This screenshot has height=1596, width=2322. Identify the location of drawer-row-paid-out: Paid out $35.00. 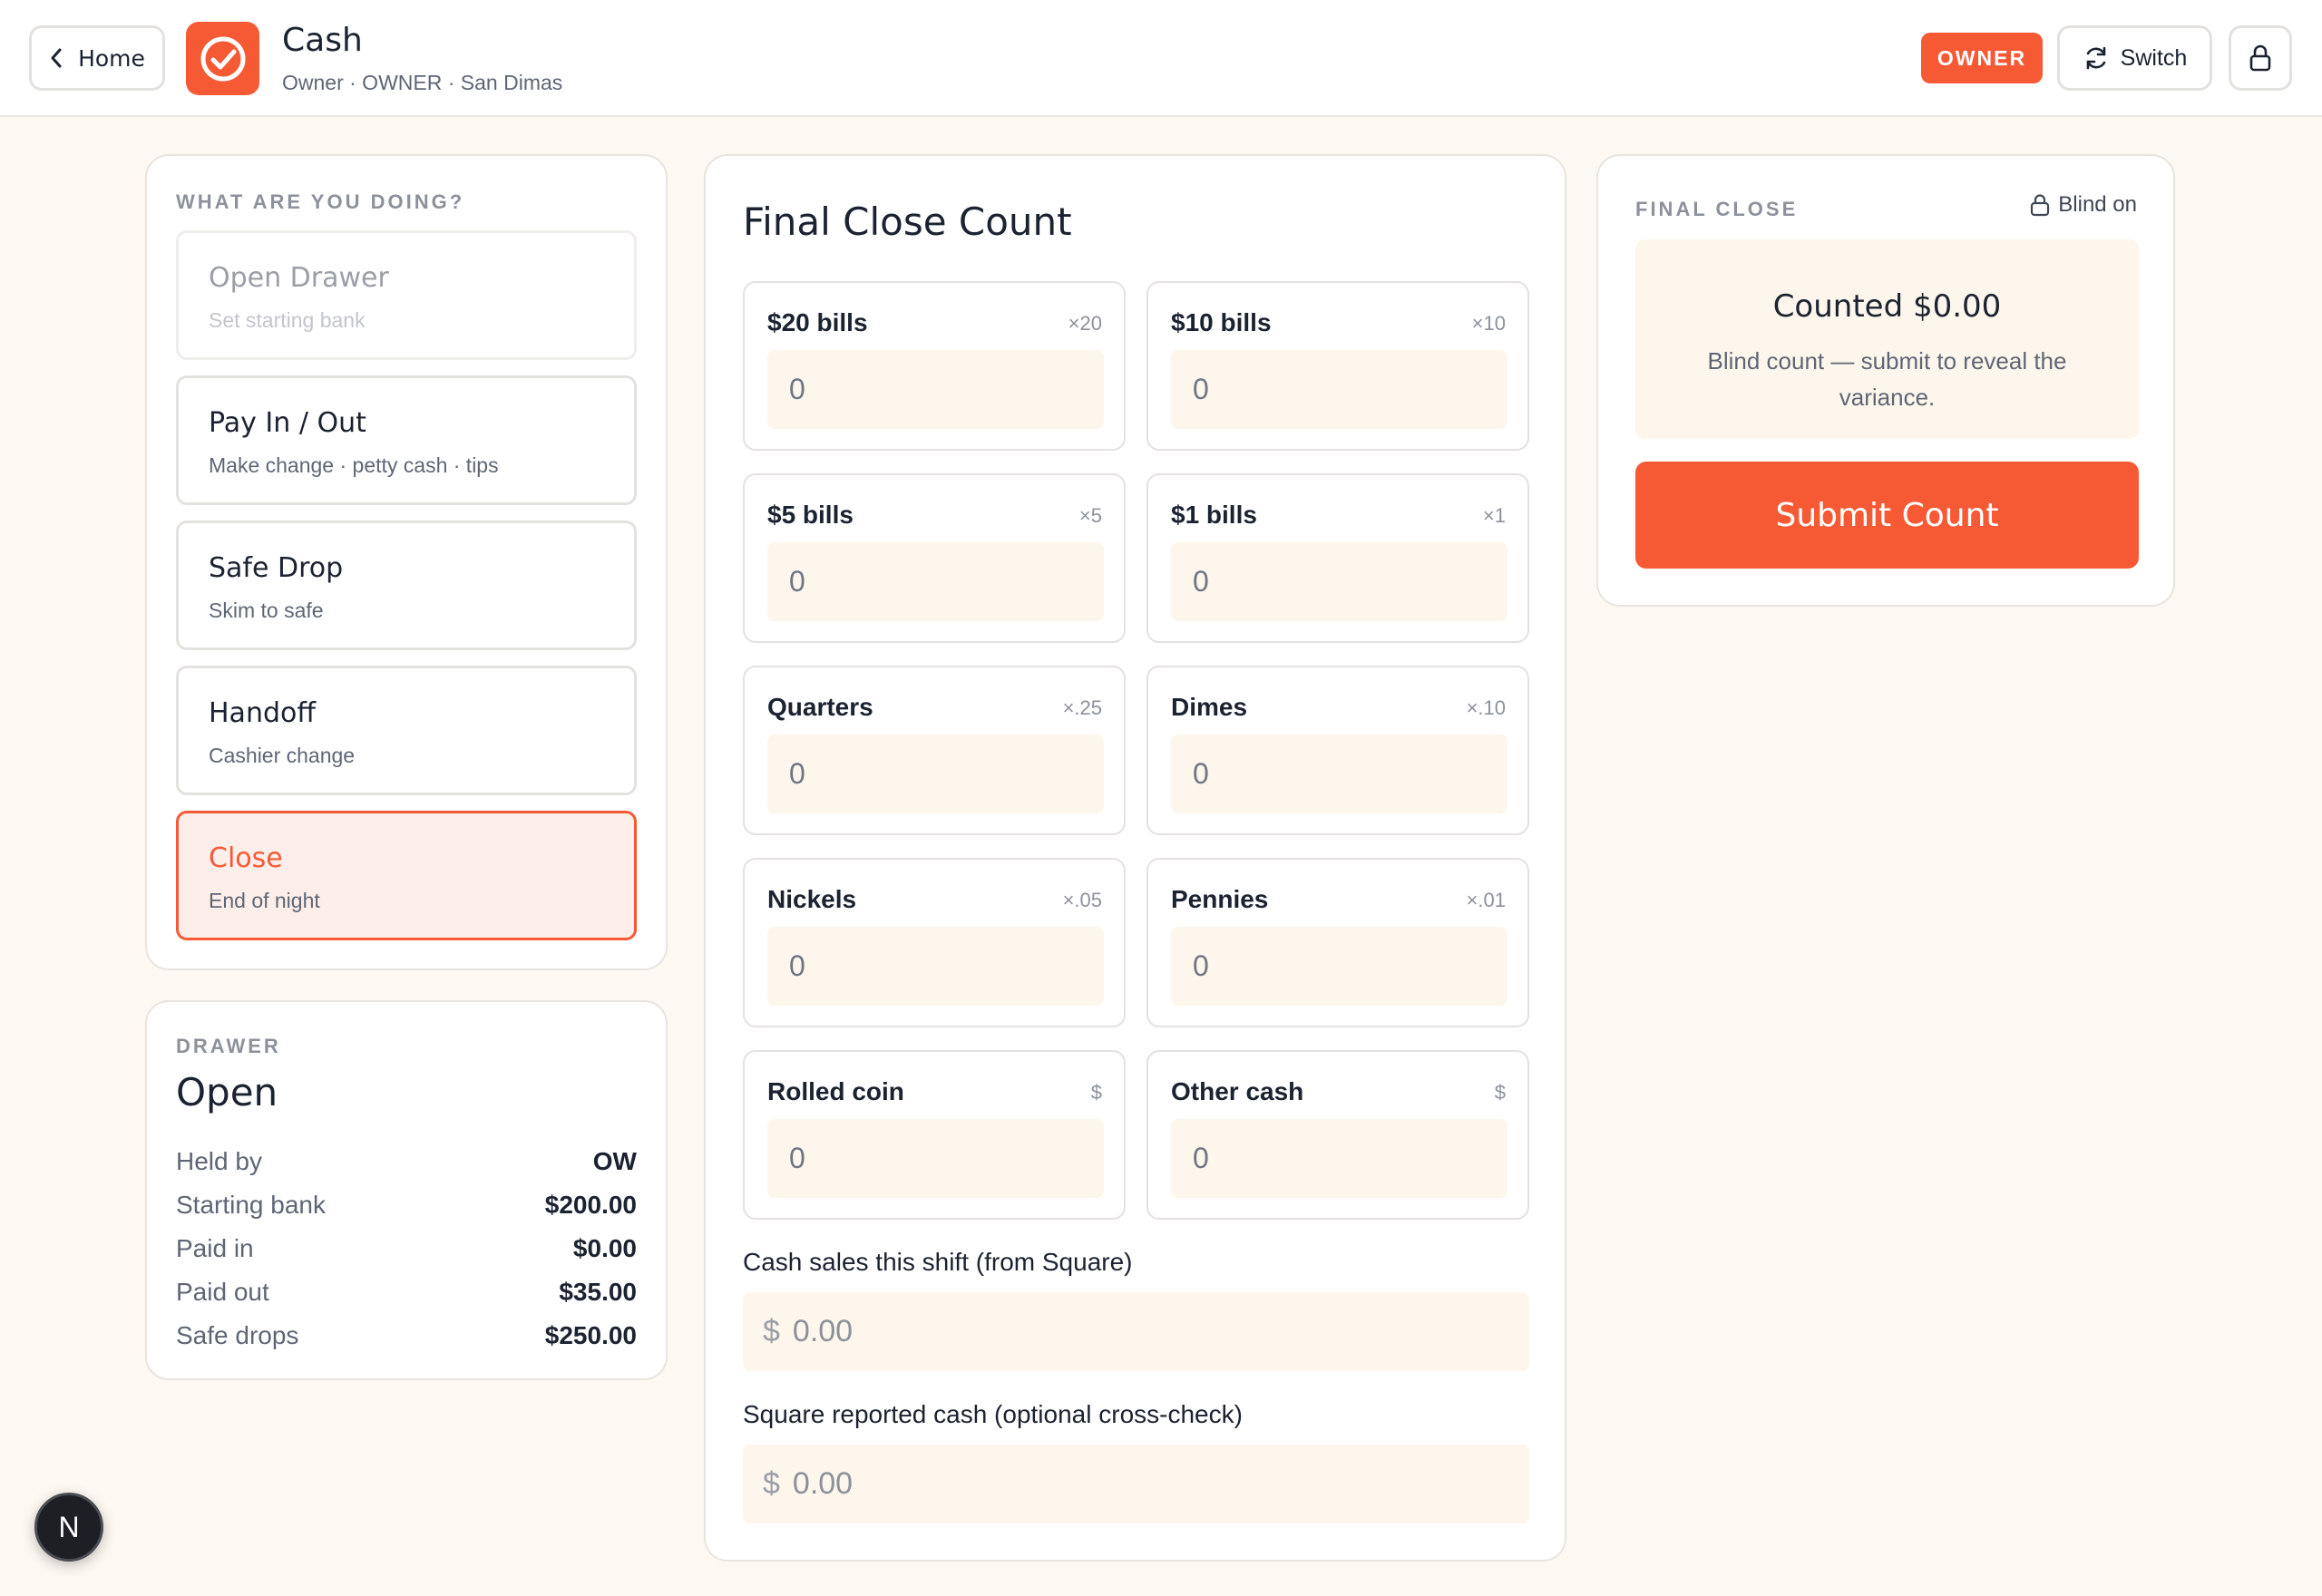
(406, 1292).